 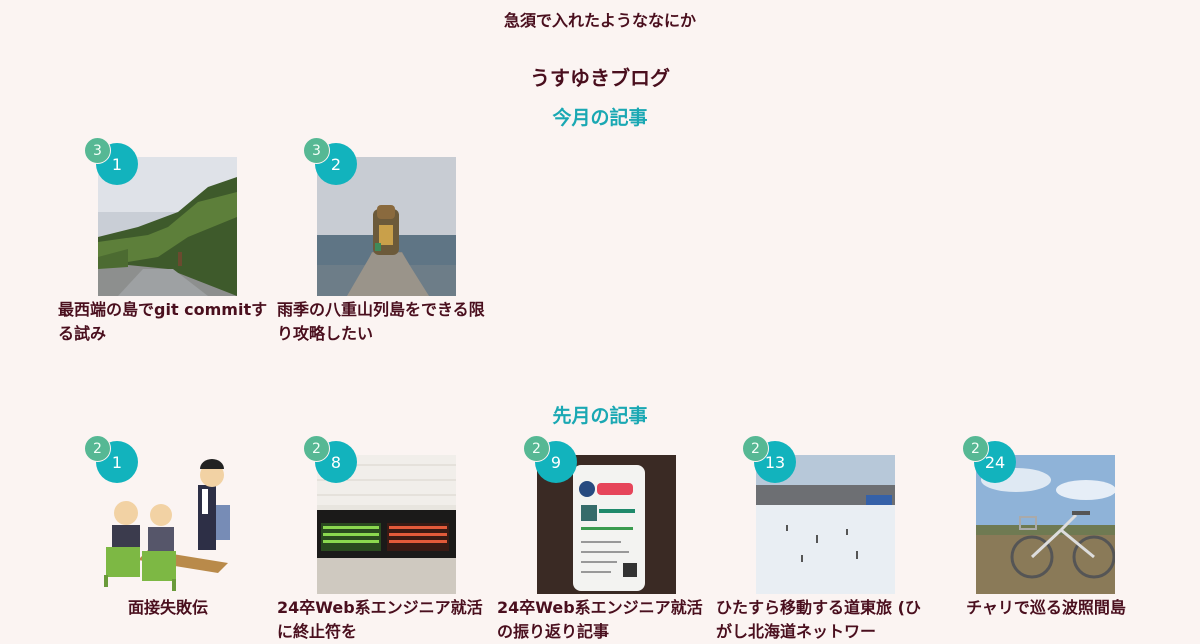 I want to click on article-title: 最西端の島でgit commitする試み, so click(x=168, y=322).